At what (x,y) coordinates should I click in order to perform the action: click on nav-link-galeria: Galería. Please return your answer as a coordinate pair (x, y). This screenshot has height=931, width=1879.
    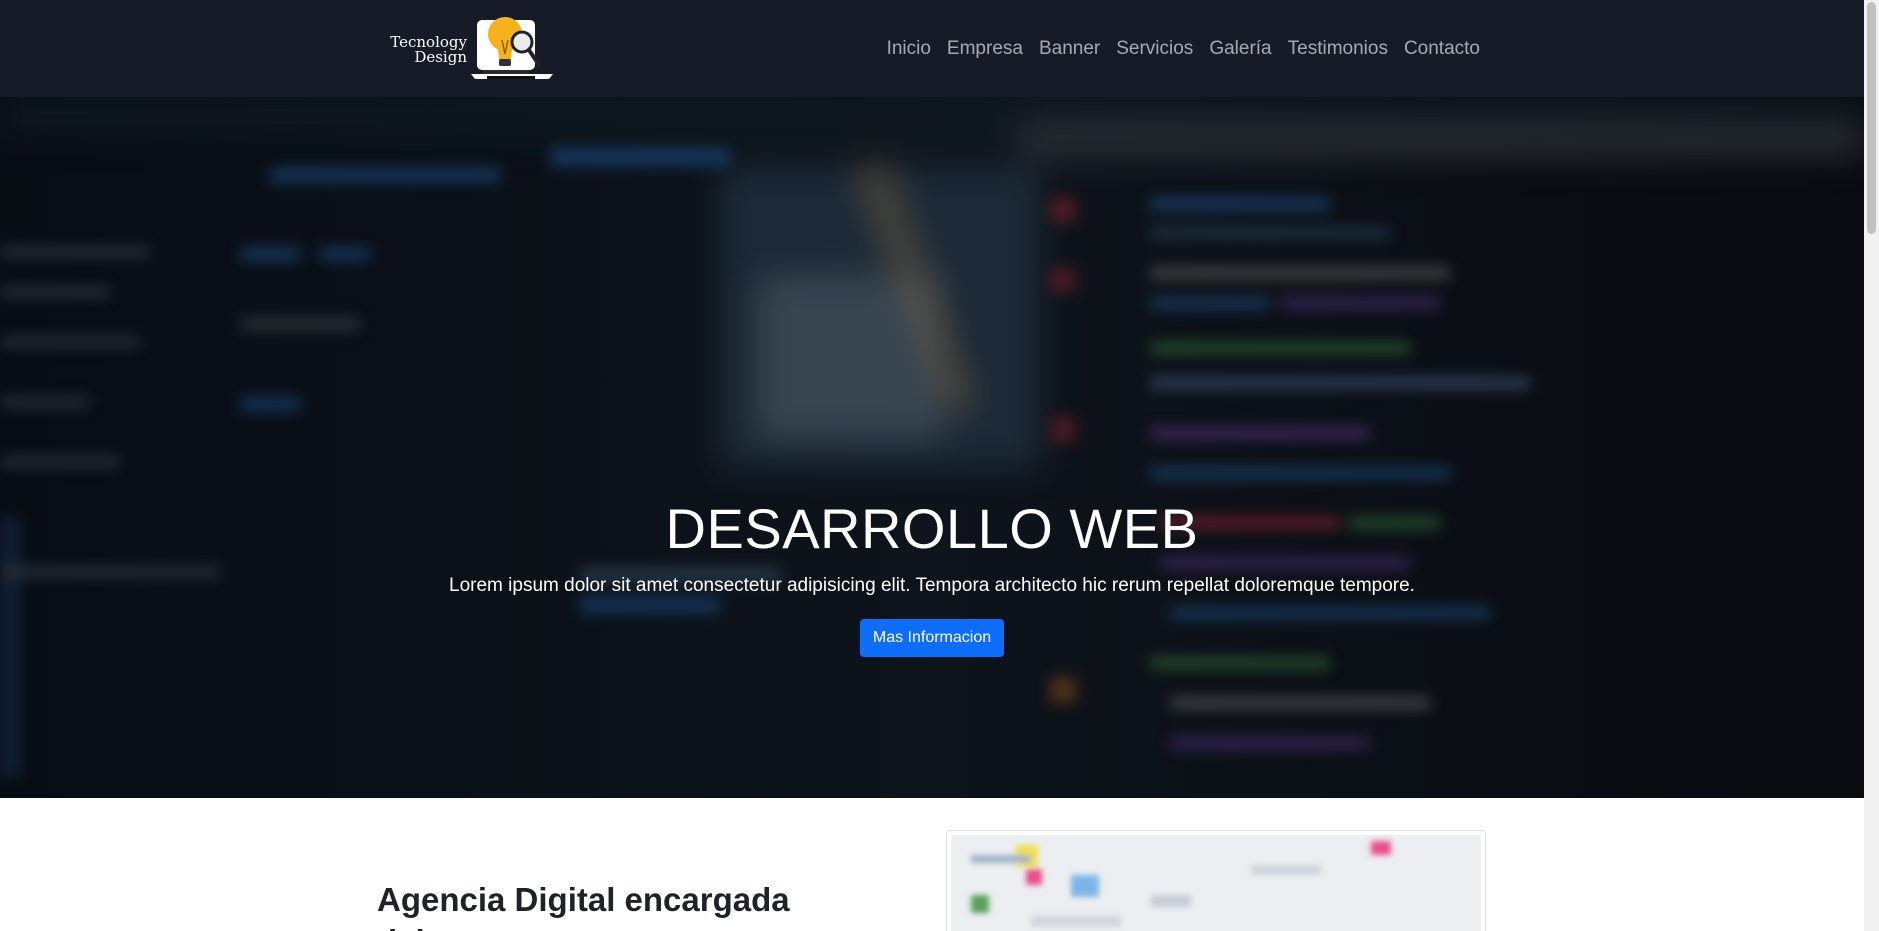
    Looking at the image, I should click on (1240, 49).